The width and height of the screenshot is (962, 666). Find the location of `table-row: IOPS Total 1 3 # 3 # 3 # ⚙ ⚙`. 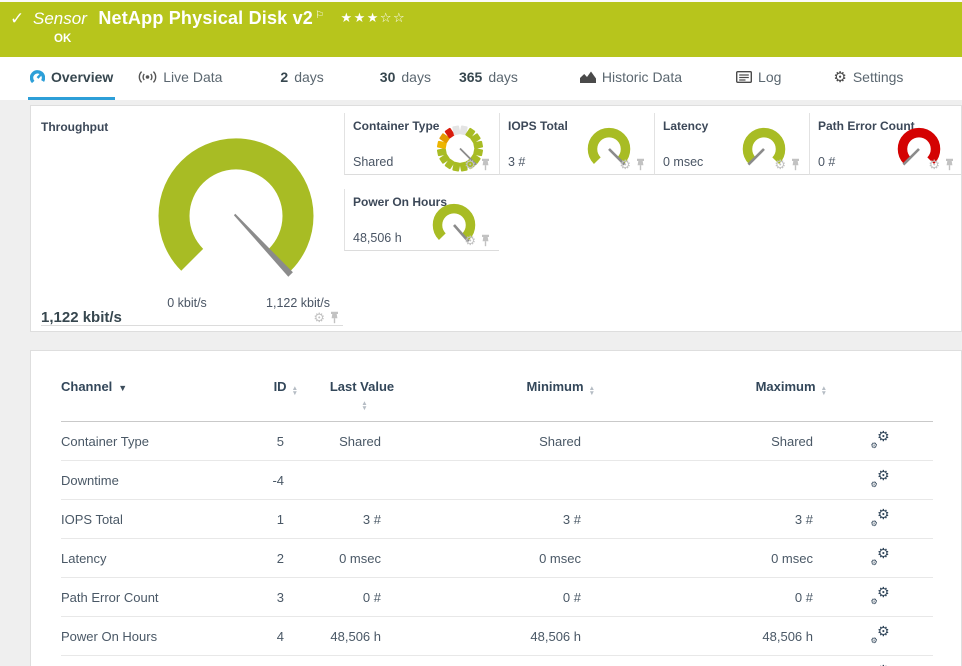

table-row: IOPS Total 1 3 # 3 # 3 # ⚙ ⚙ is located at coordinates (497, 519).